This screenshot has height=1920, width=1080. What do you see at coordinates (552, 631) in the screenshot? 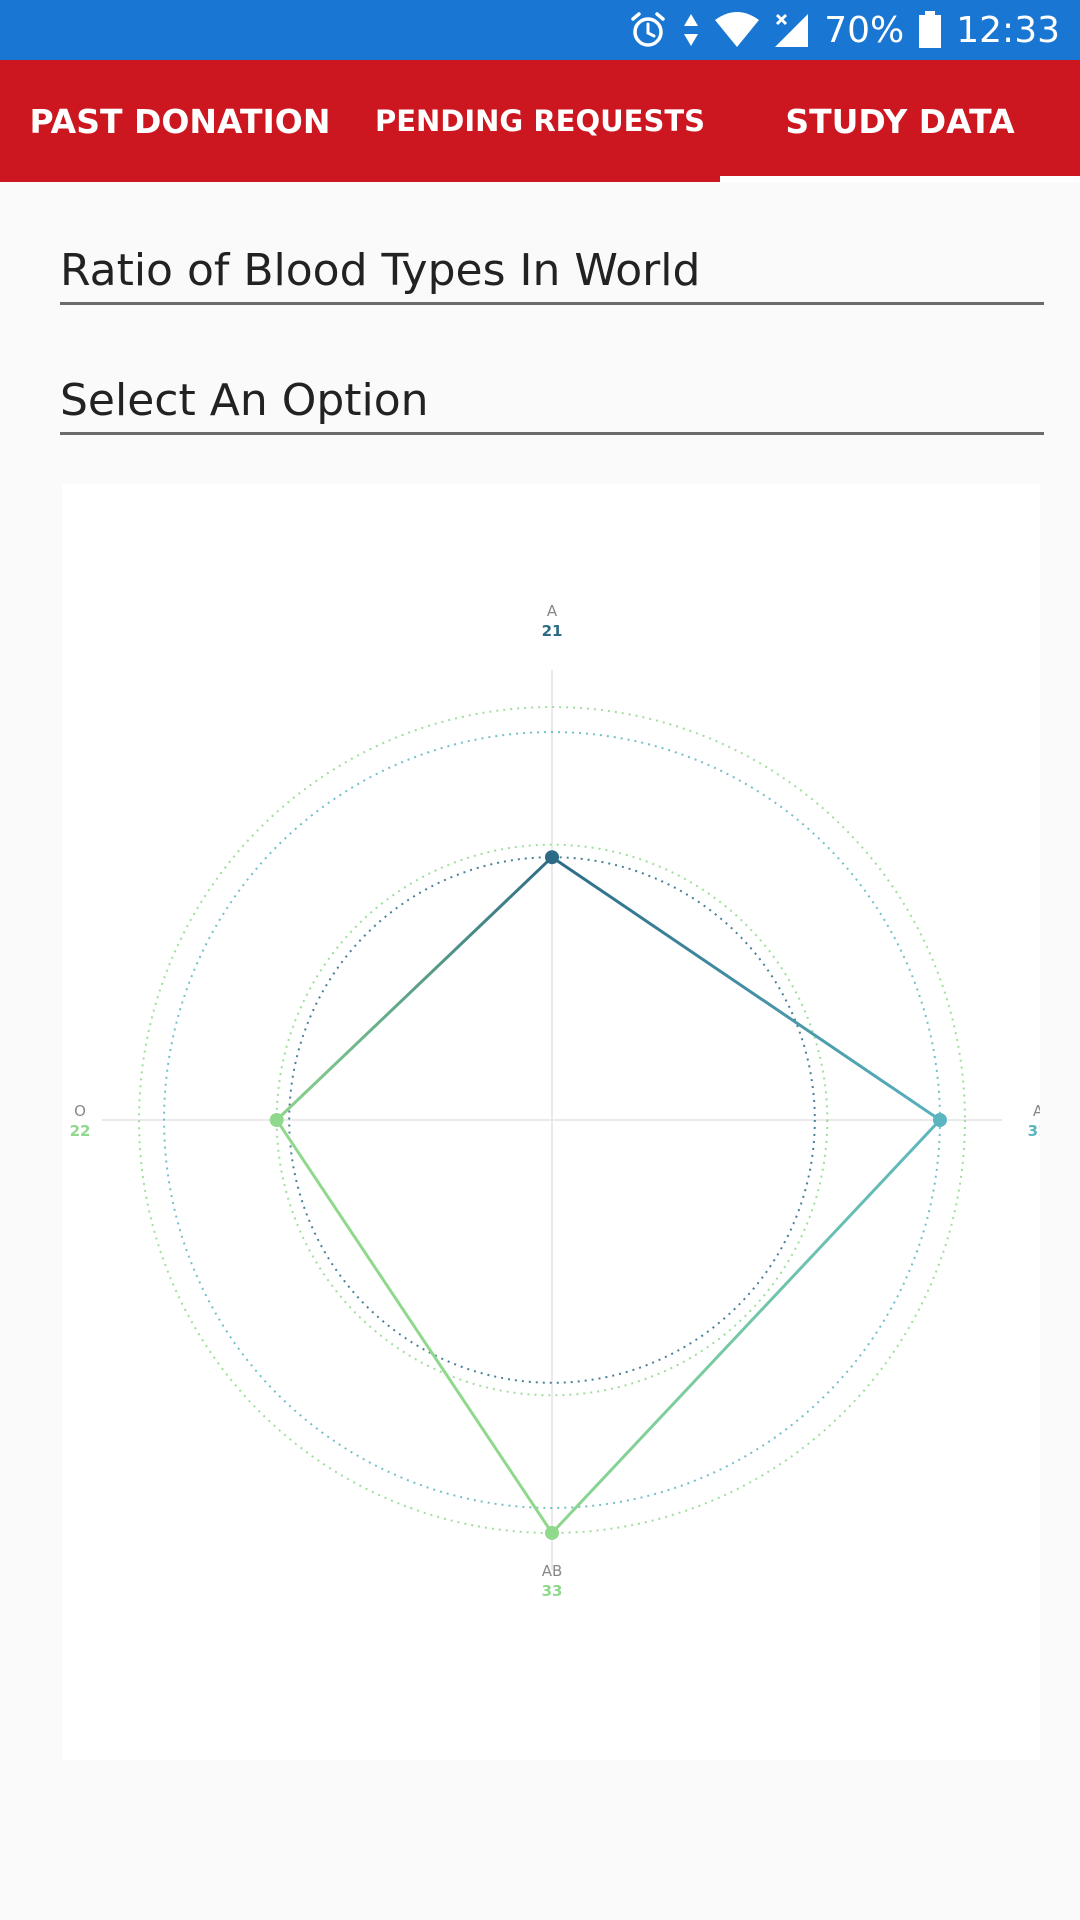
I see `axis-value-label: 21` at bounding box center [552, 631].